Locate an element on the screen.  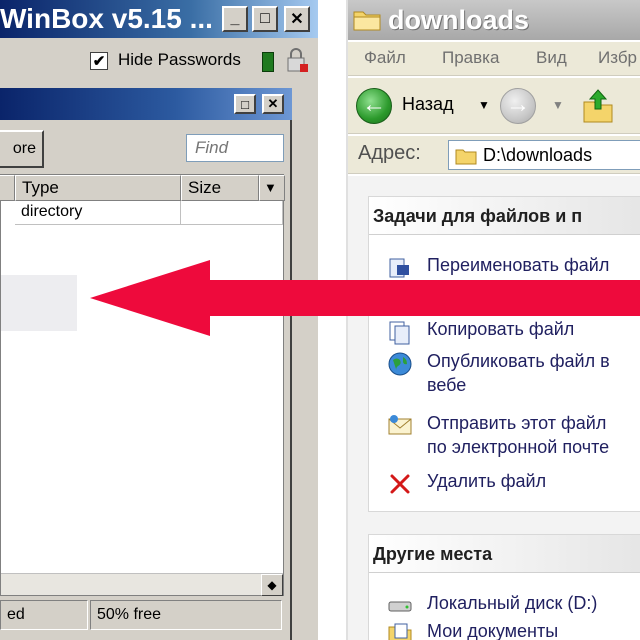
restore-button: ore is located at coordinates (22, 149).